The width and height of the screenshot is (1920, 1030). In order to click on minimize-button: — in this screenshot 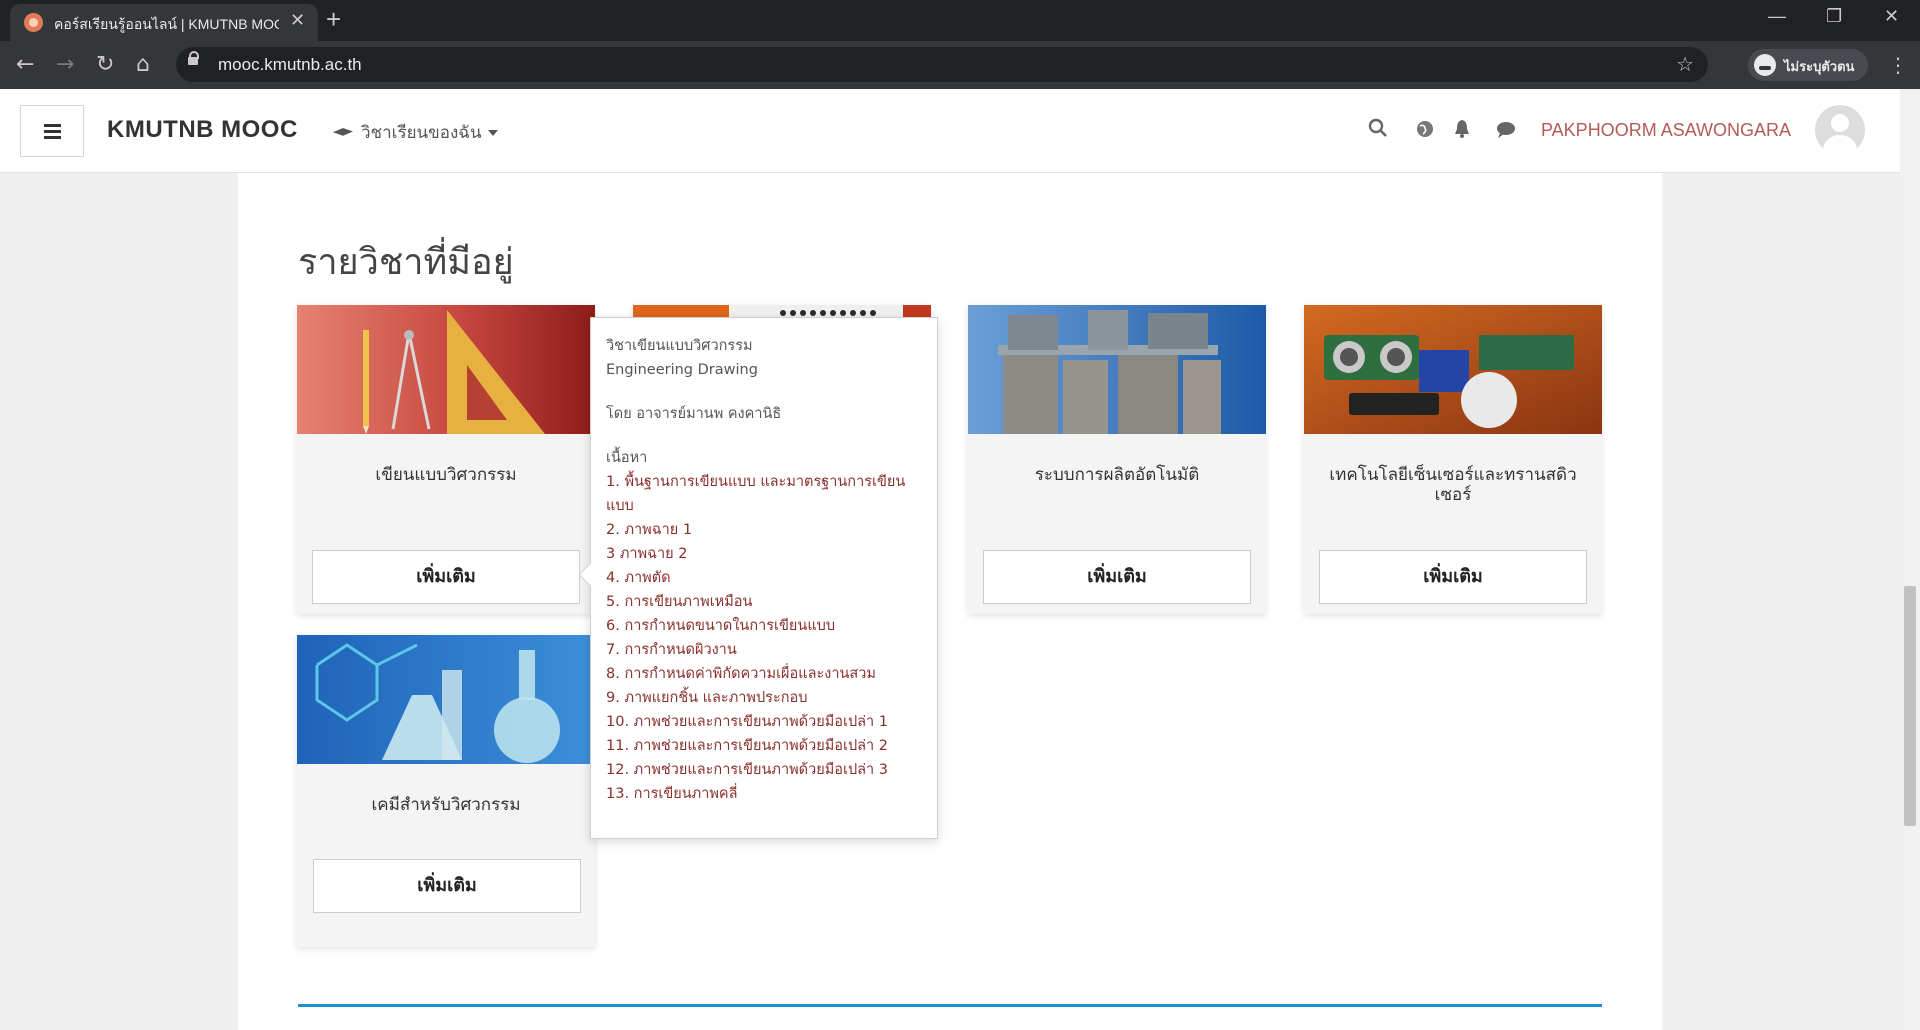, I will do `click(1777, 16)`.